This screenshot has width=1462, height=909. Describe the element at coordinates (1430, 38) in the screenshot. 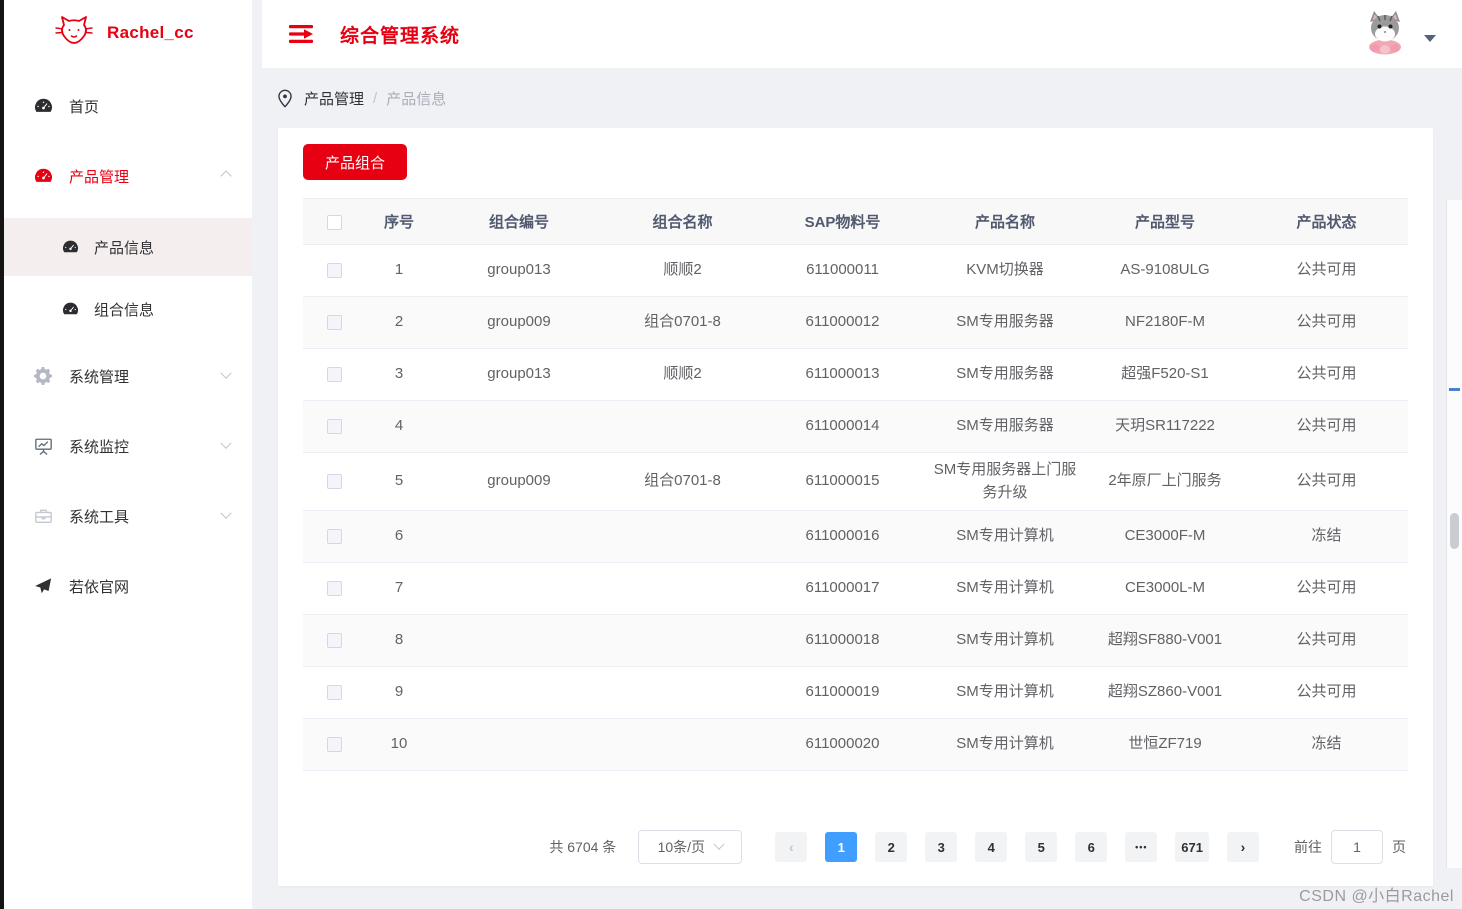

I see `caret-down-icon` at that location.